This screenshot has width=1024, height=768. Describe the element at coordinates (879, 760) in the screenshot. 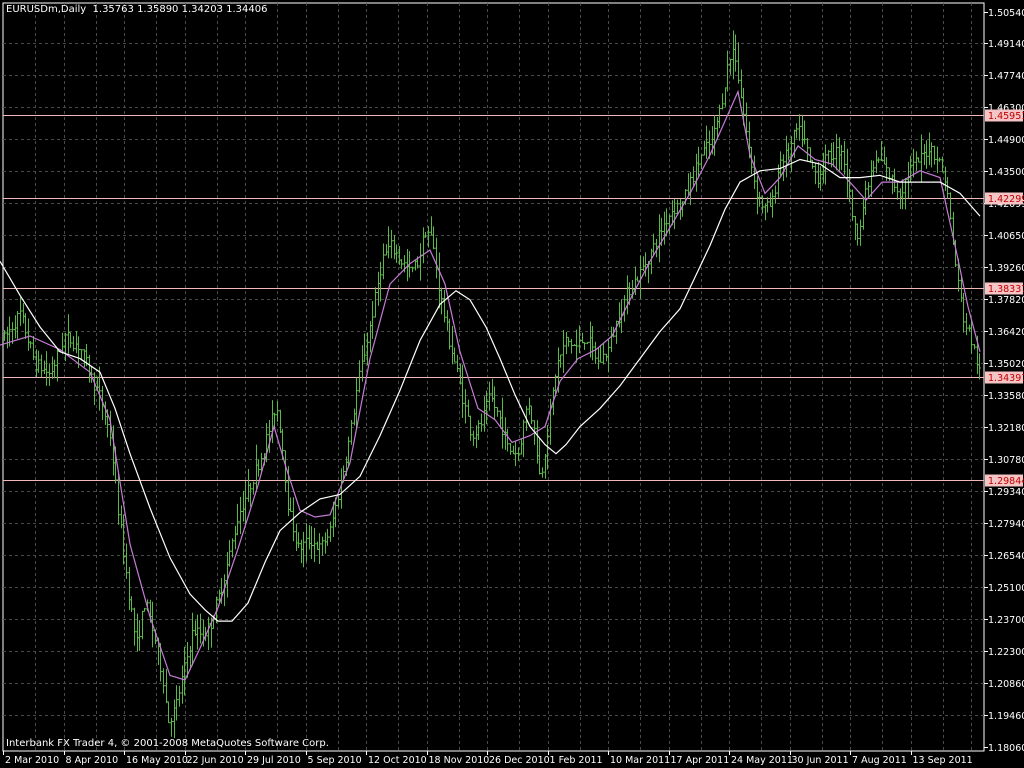

I see `time-tick-label: 7 Aug 2011` at that location.